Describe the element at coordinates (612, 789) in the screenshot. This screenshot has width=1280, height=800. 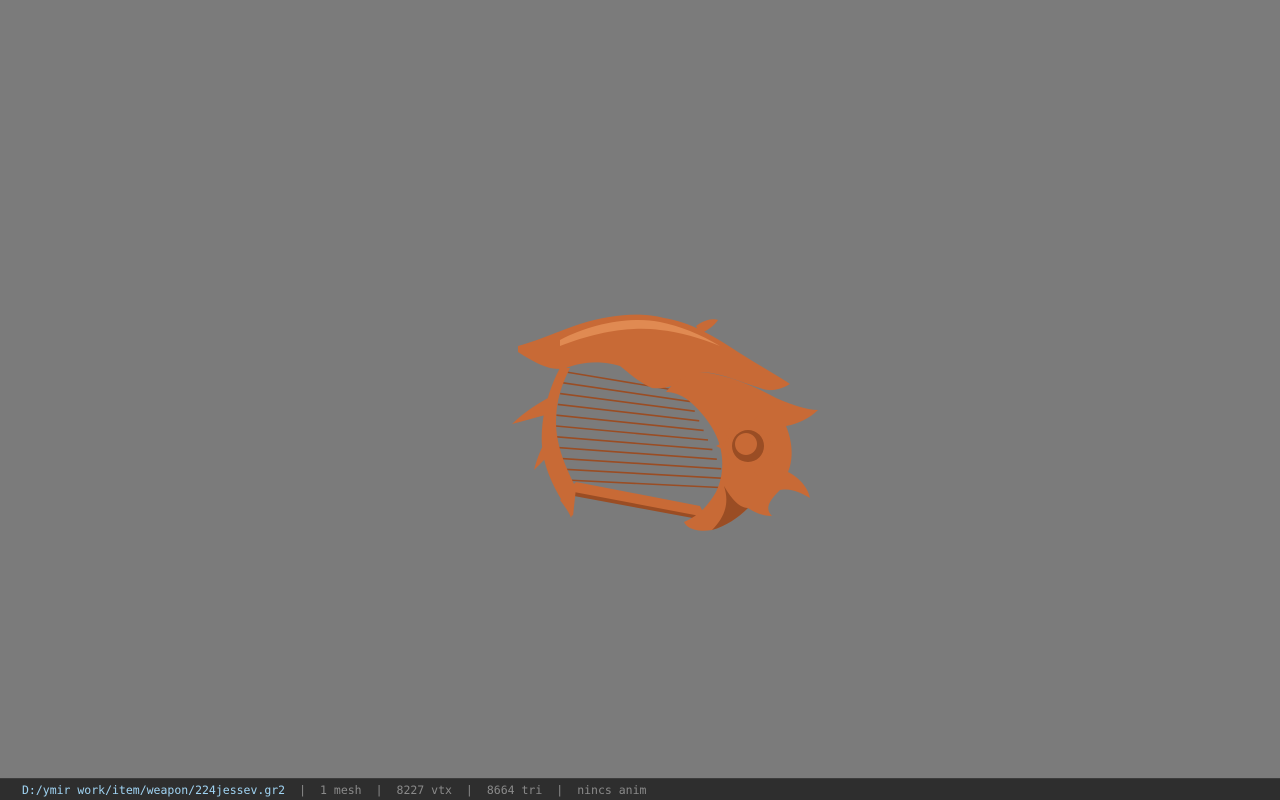
I see `animation-status: nincs anim` at that location.